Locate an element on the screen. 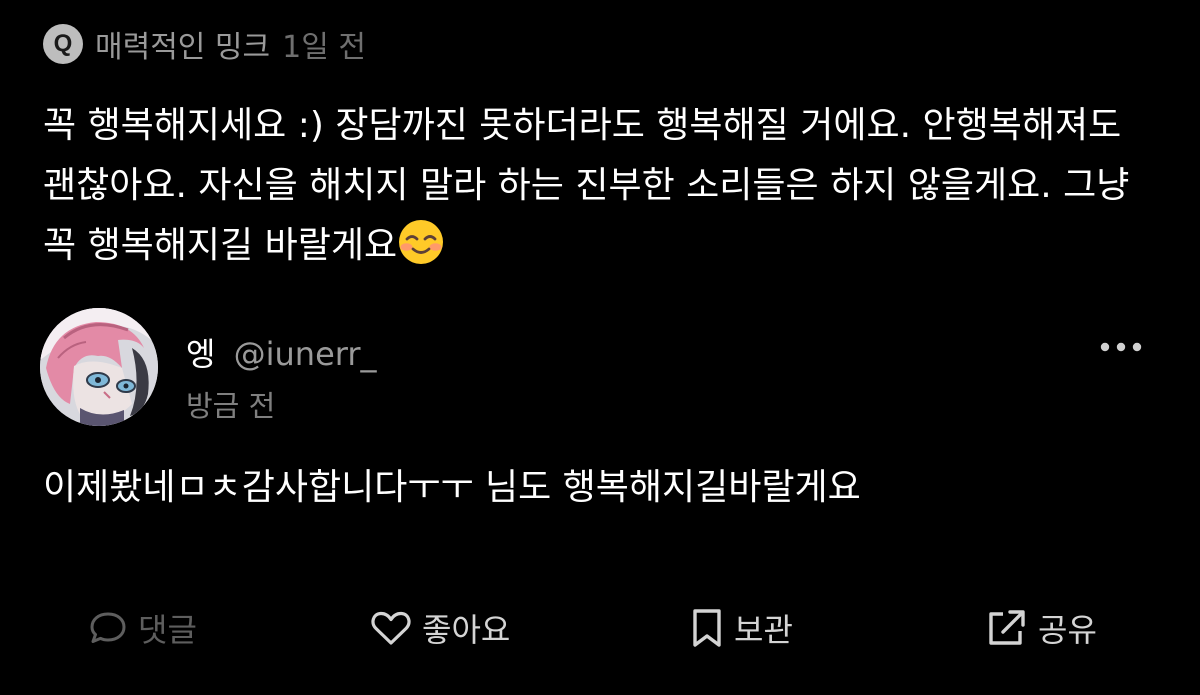 The width and height of the screenshot is (1200, 695). bookmark-label: 보관 is located at coordinates (763, 630).